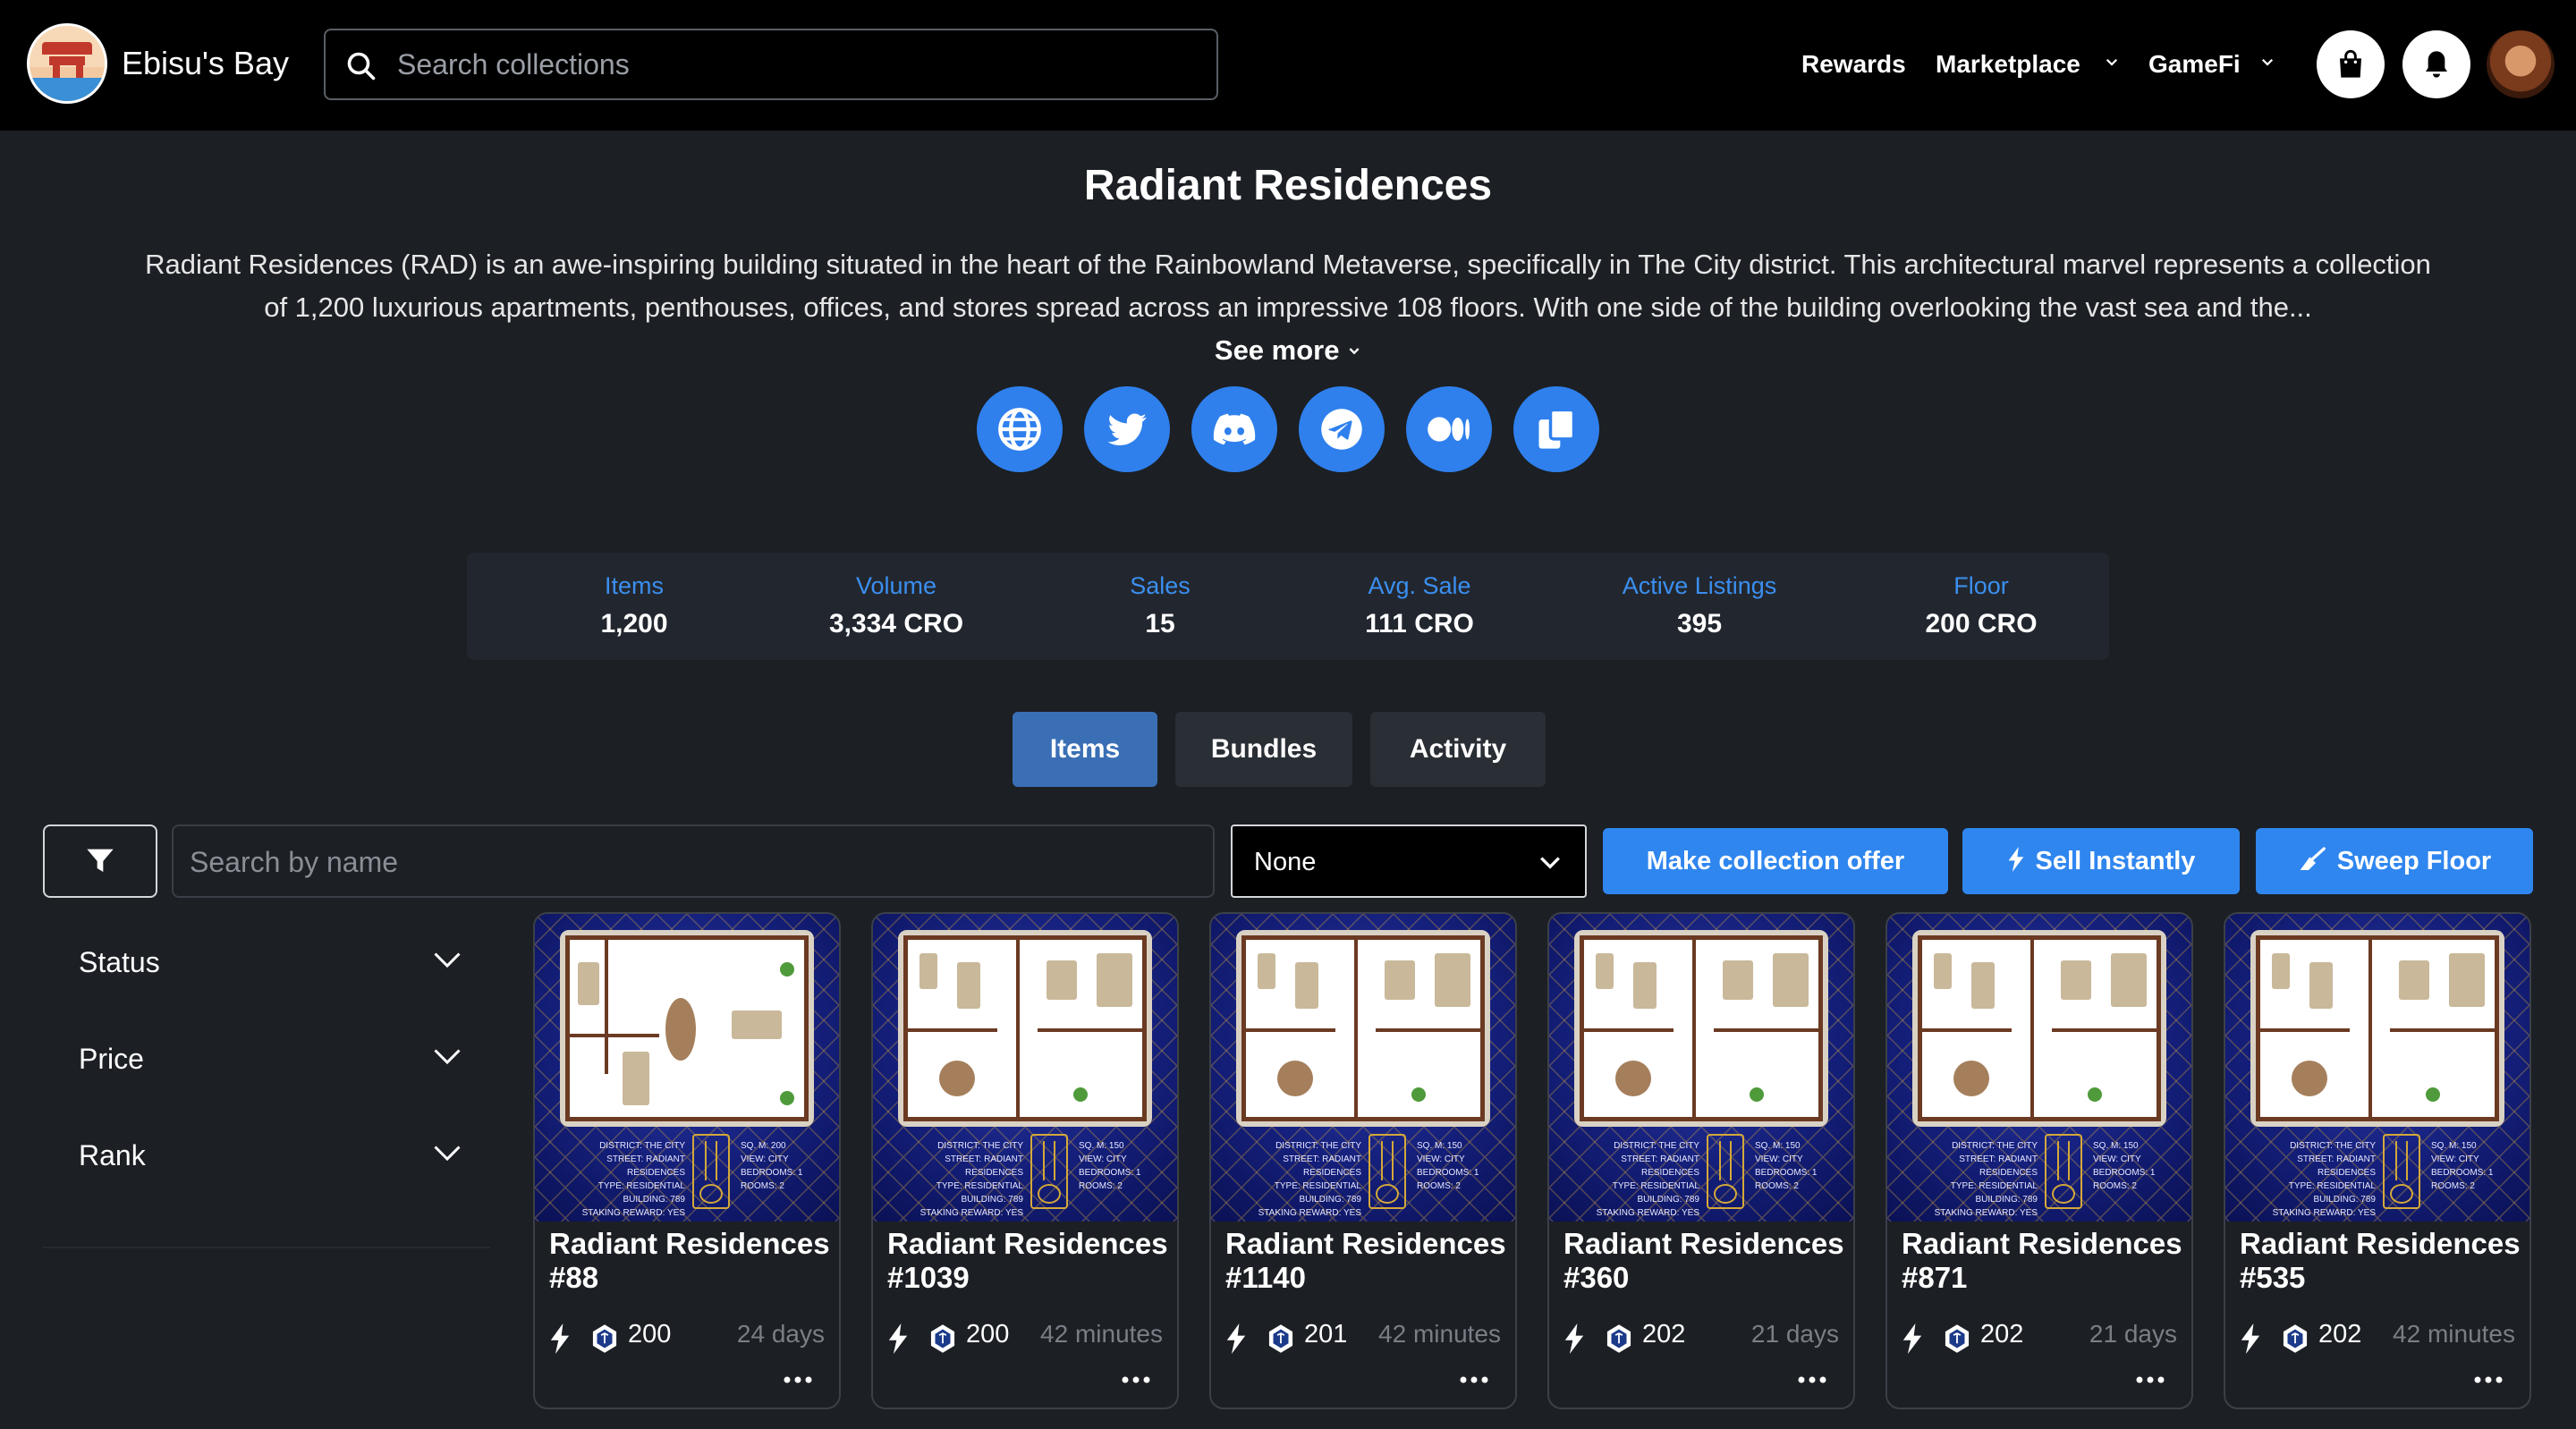  What do you see at coordinates (690, 862) in the screenshot?
I see `name-search-input` at bounding box center [690, 862].